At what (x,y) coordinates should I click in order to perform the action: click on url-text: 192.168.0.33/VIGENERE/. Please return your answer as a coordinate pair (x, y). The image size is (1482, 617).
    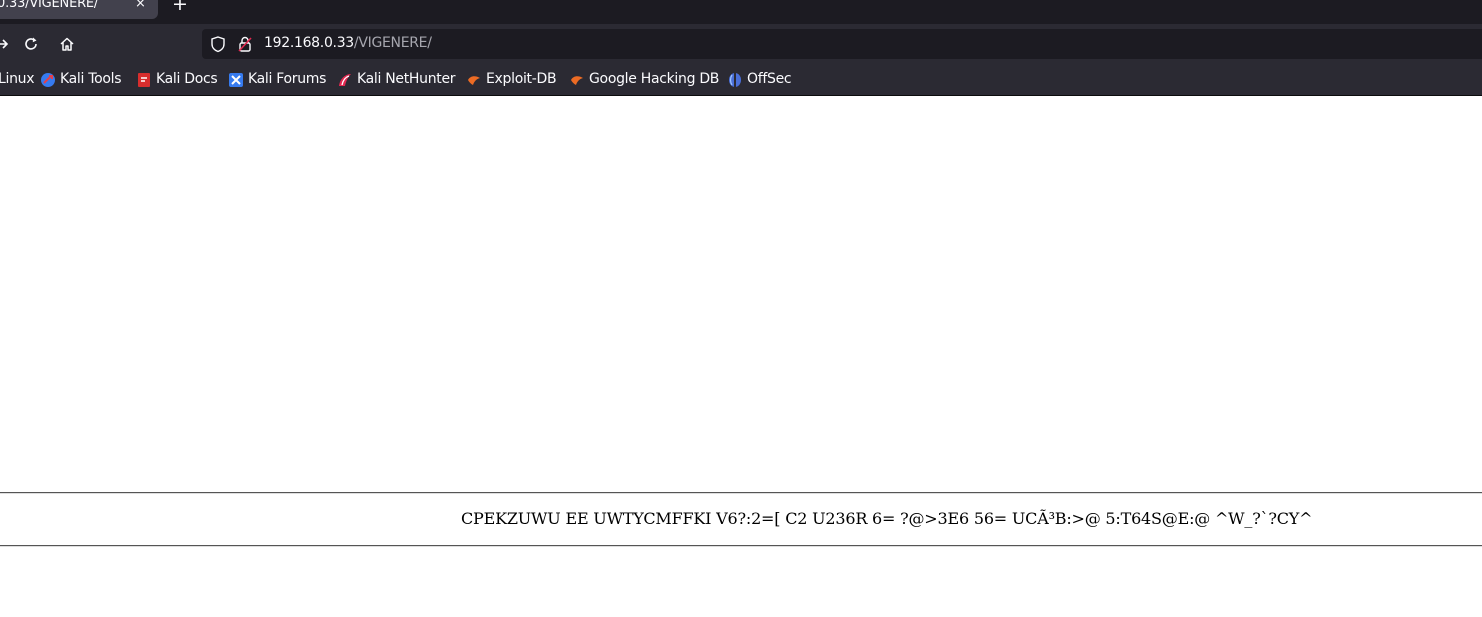
    Looking at the image, I should click on (348, 43).